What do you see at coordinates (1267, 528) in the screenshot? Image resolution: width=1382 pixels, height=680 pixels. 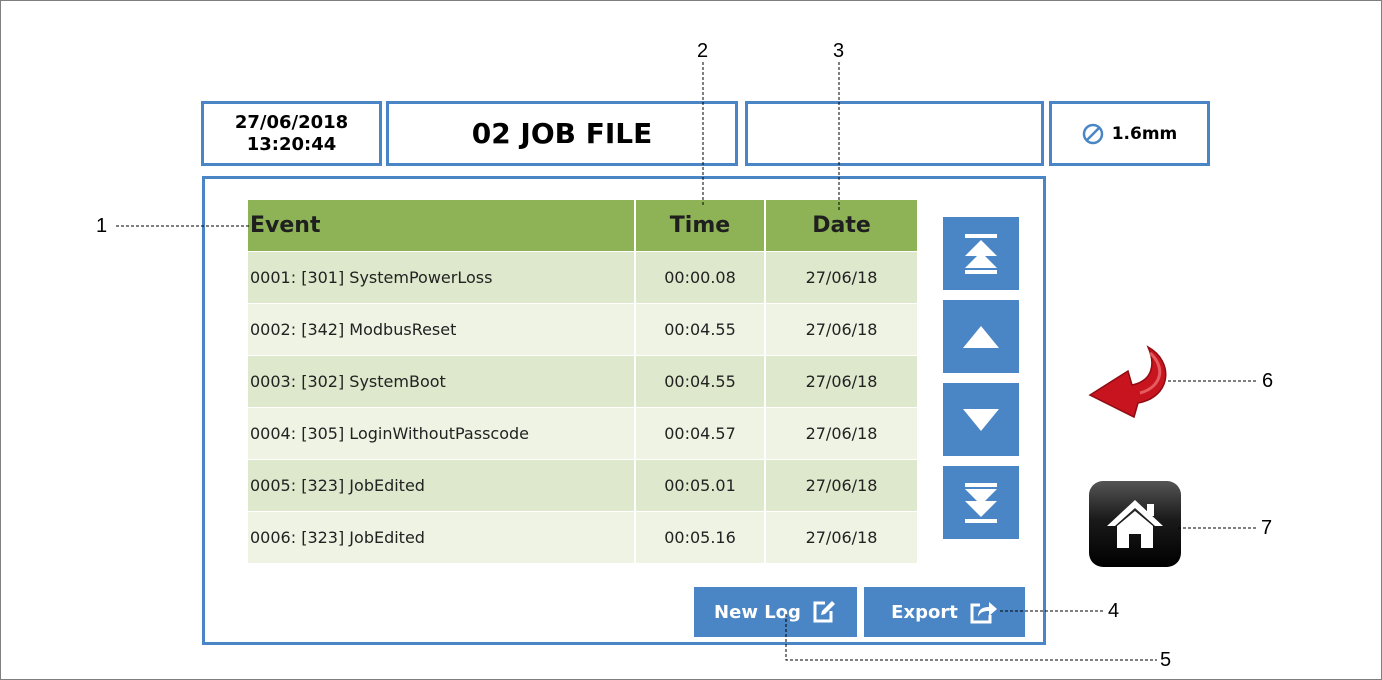 I see `callout-7: 7` at bounding box center [1267, 528].